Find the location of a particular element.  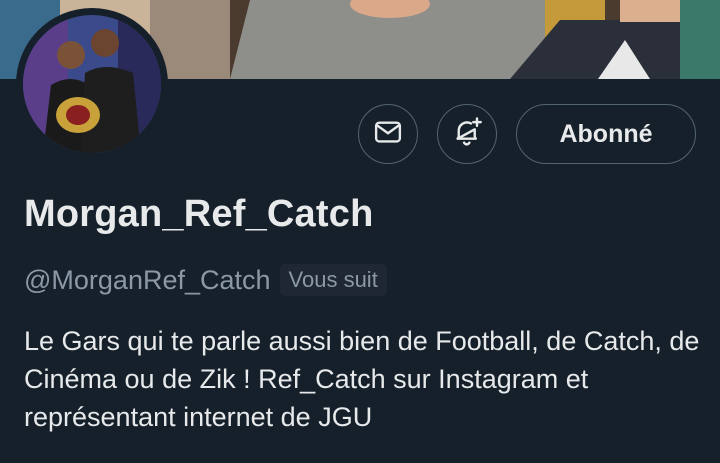

bell-plus-icon is located at coordinates (467, 134).